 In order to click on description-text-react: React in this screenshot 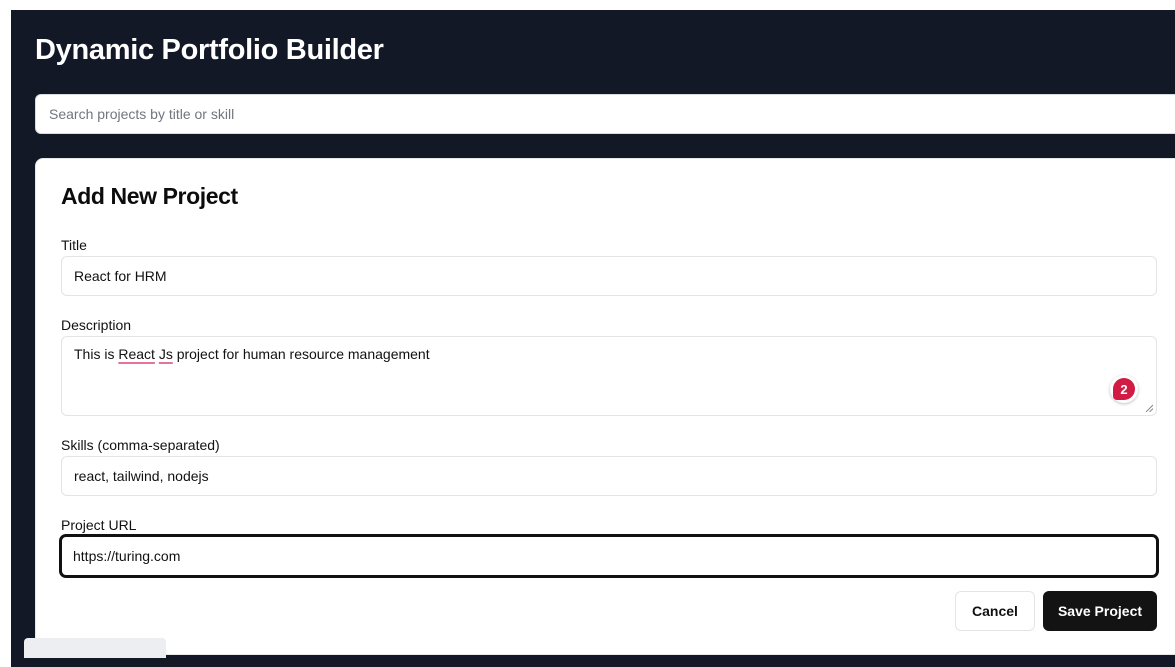, I will do `click(136, 354)`.